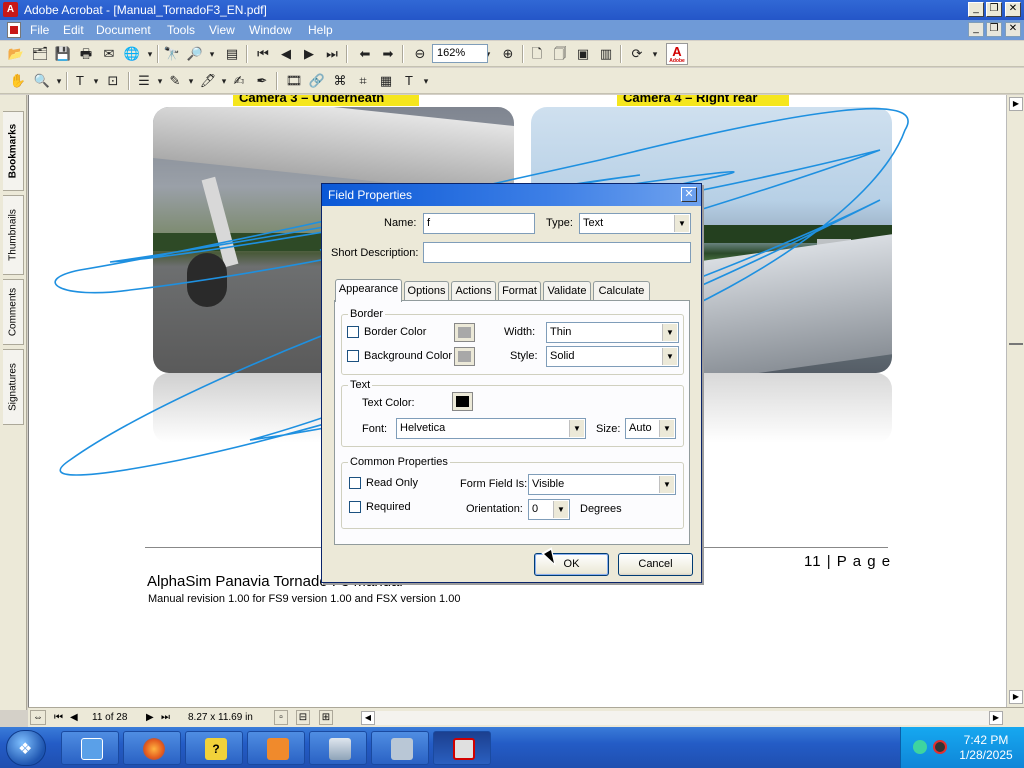 The width and height of the screenshot is (1024, 768). I want to click on fit-page-icon: 🗍, so click(560, 54).